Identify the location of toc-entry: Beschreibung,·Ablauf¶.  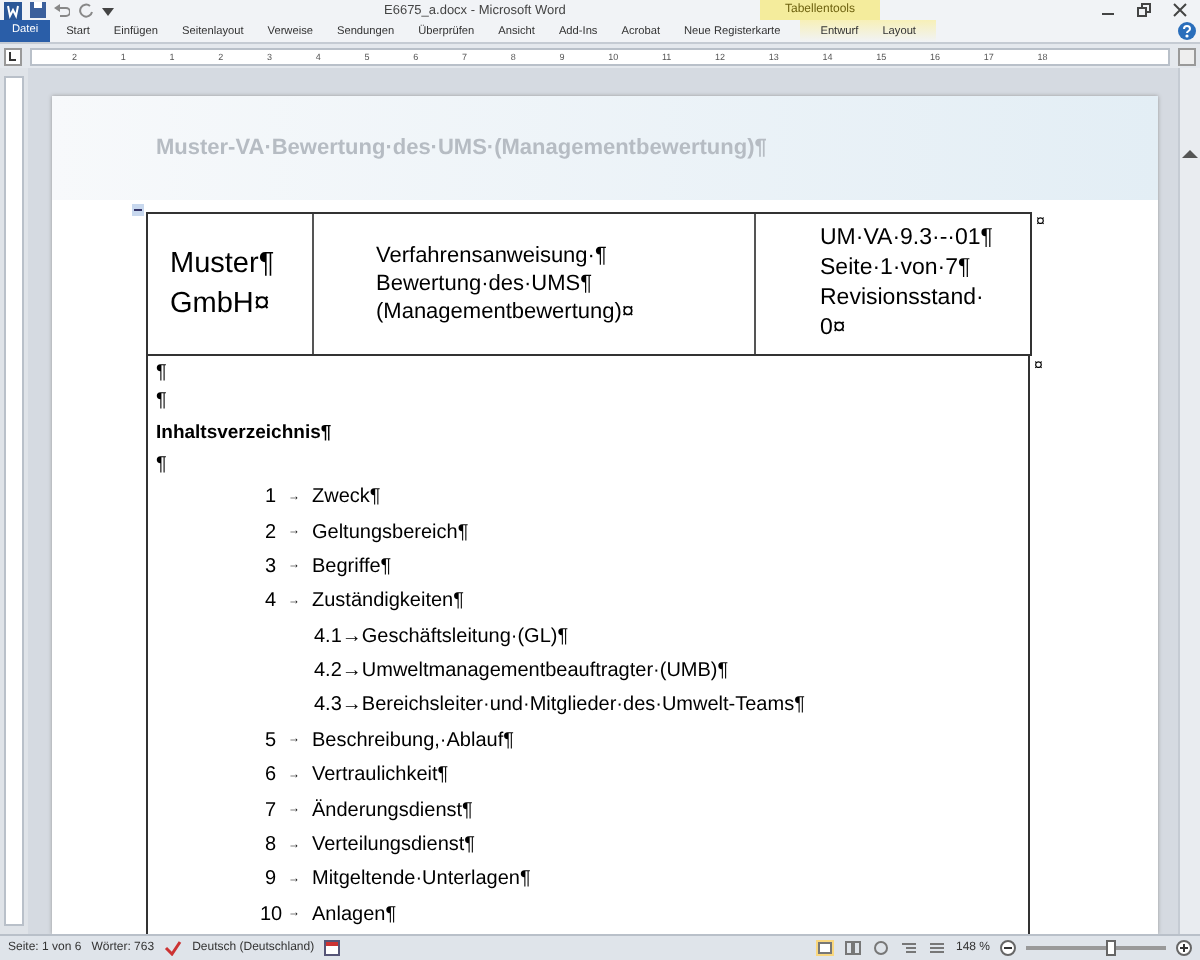
(413, 740).